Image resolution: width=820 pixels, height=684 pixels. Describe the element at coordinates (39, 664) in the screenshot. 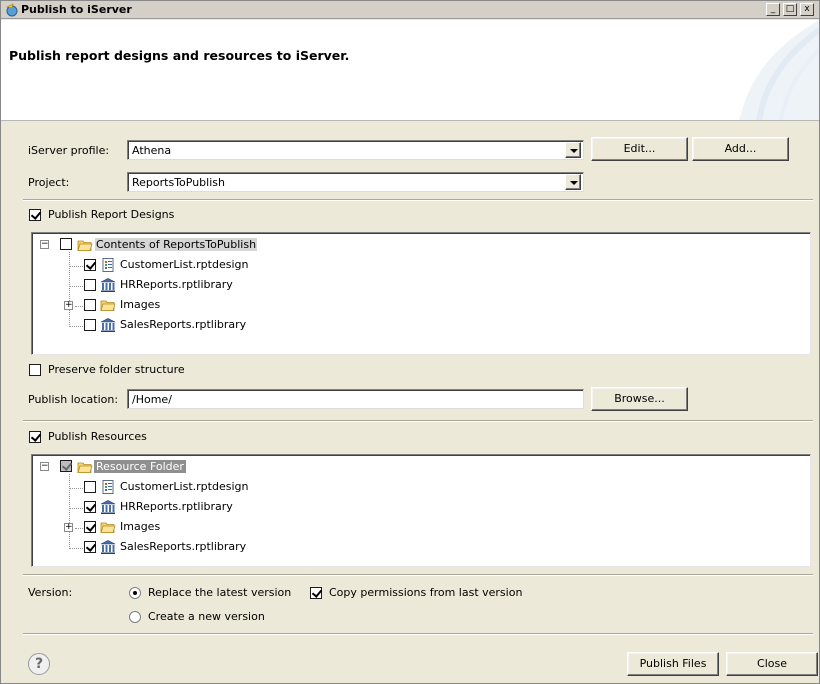

I see `help-icon: ?` at that location.